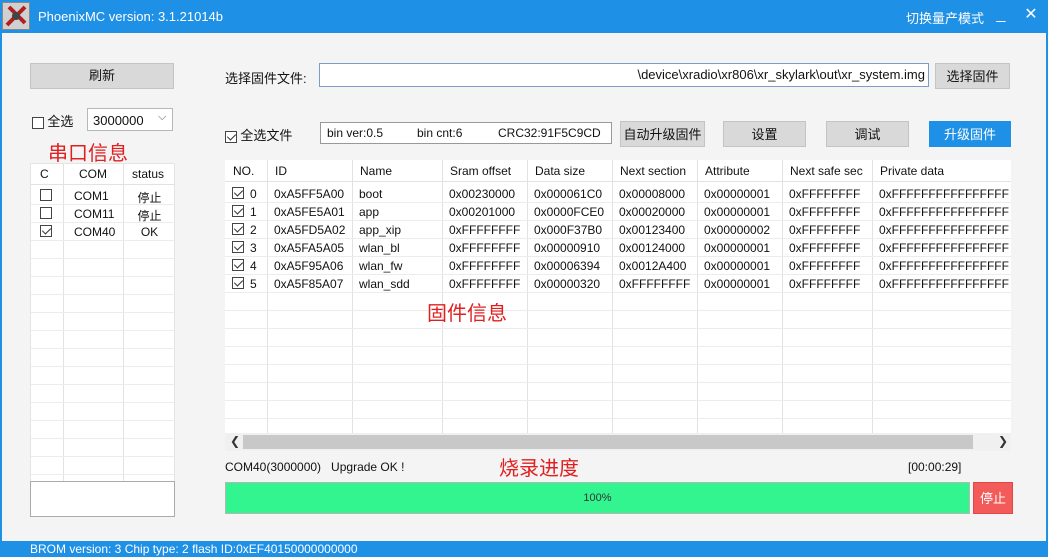 The height and width of the screenshot is (557, 1048). I want to click on progress-bar: 100%, so click(597, 498).